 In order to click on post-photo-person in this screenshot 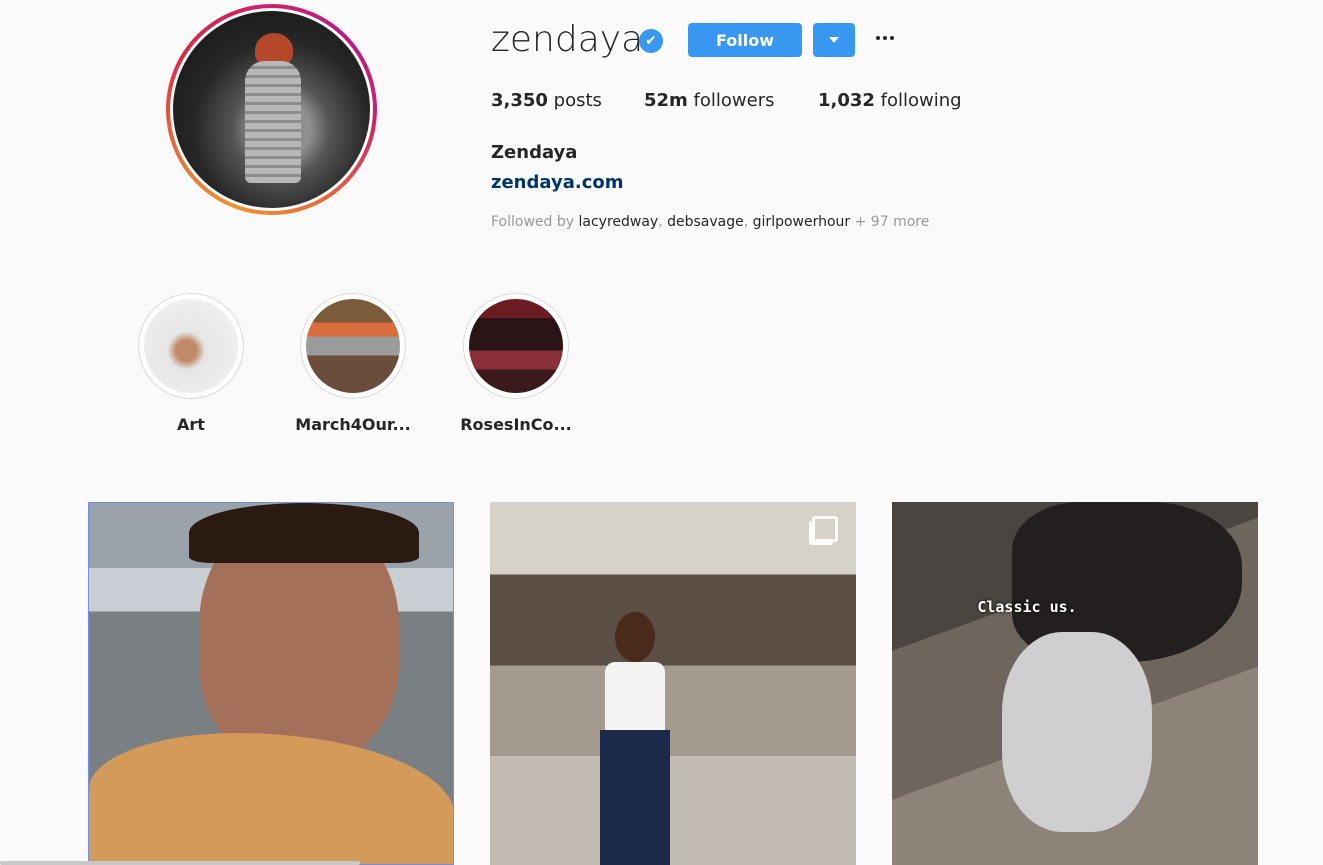, I will do `click(635, 738)`.